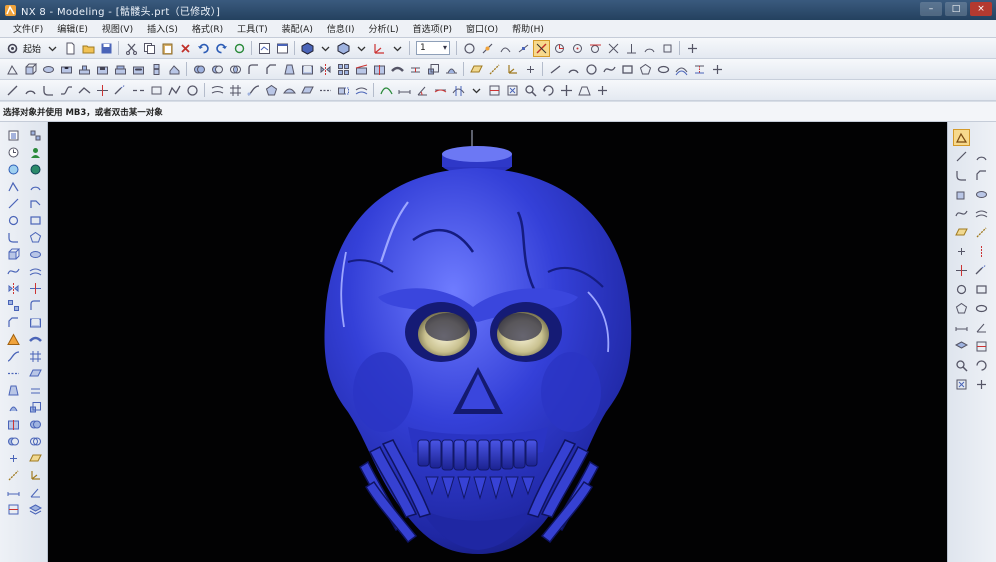 Image resolution: width=996 pixels, height=562 pixels. I want to click on extension-surface-icon, so click(343, 90).